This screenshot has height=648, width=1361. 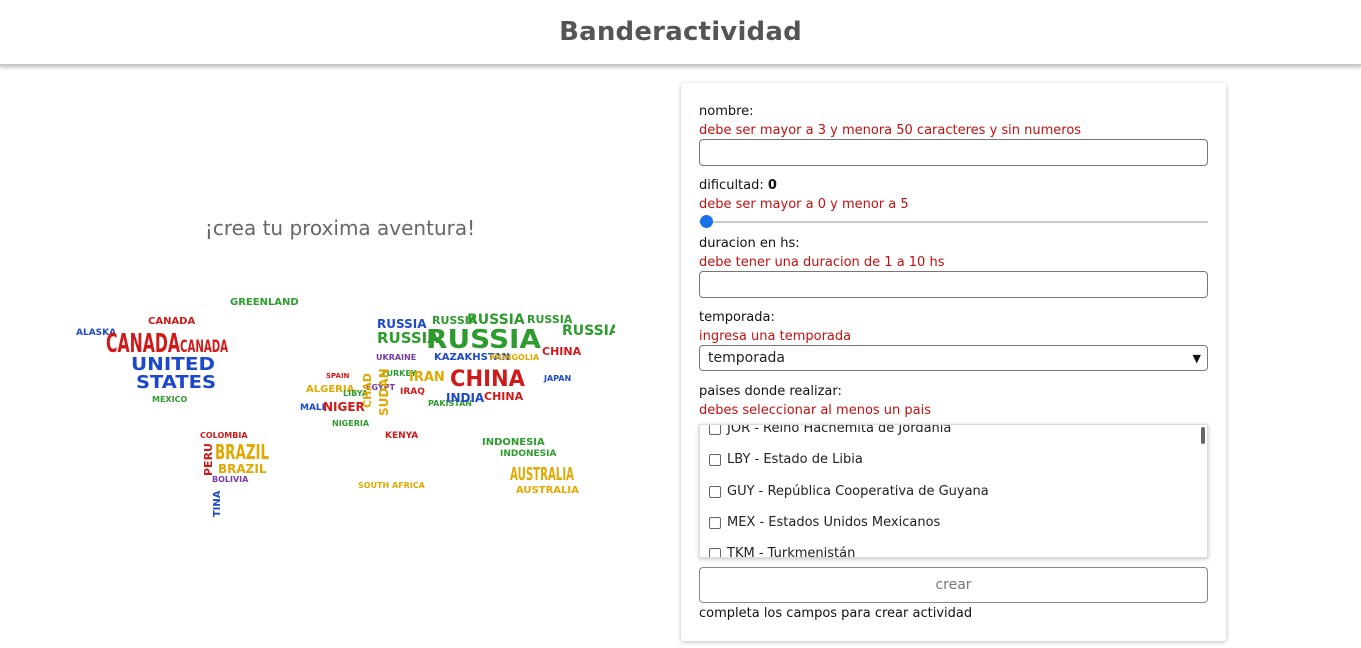 What do you see at coordinates (953, 152) in the screenshot?
I see `nombre-input` at bounding box center [953, 152].